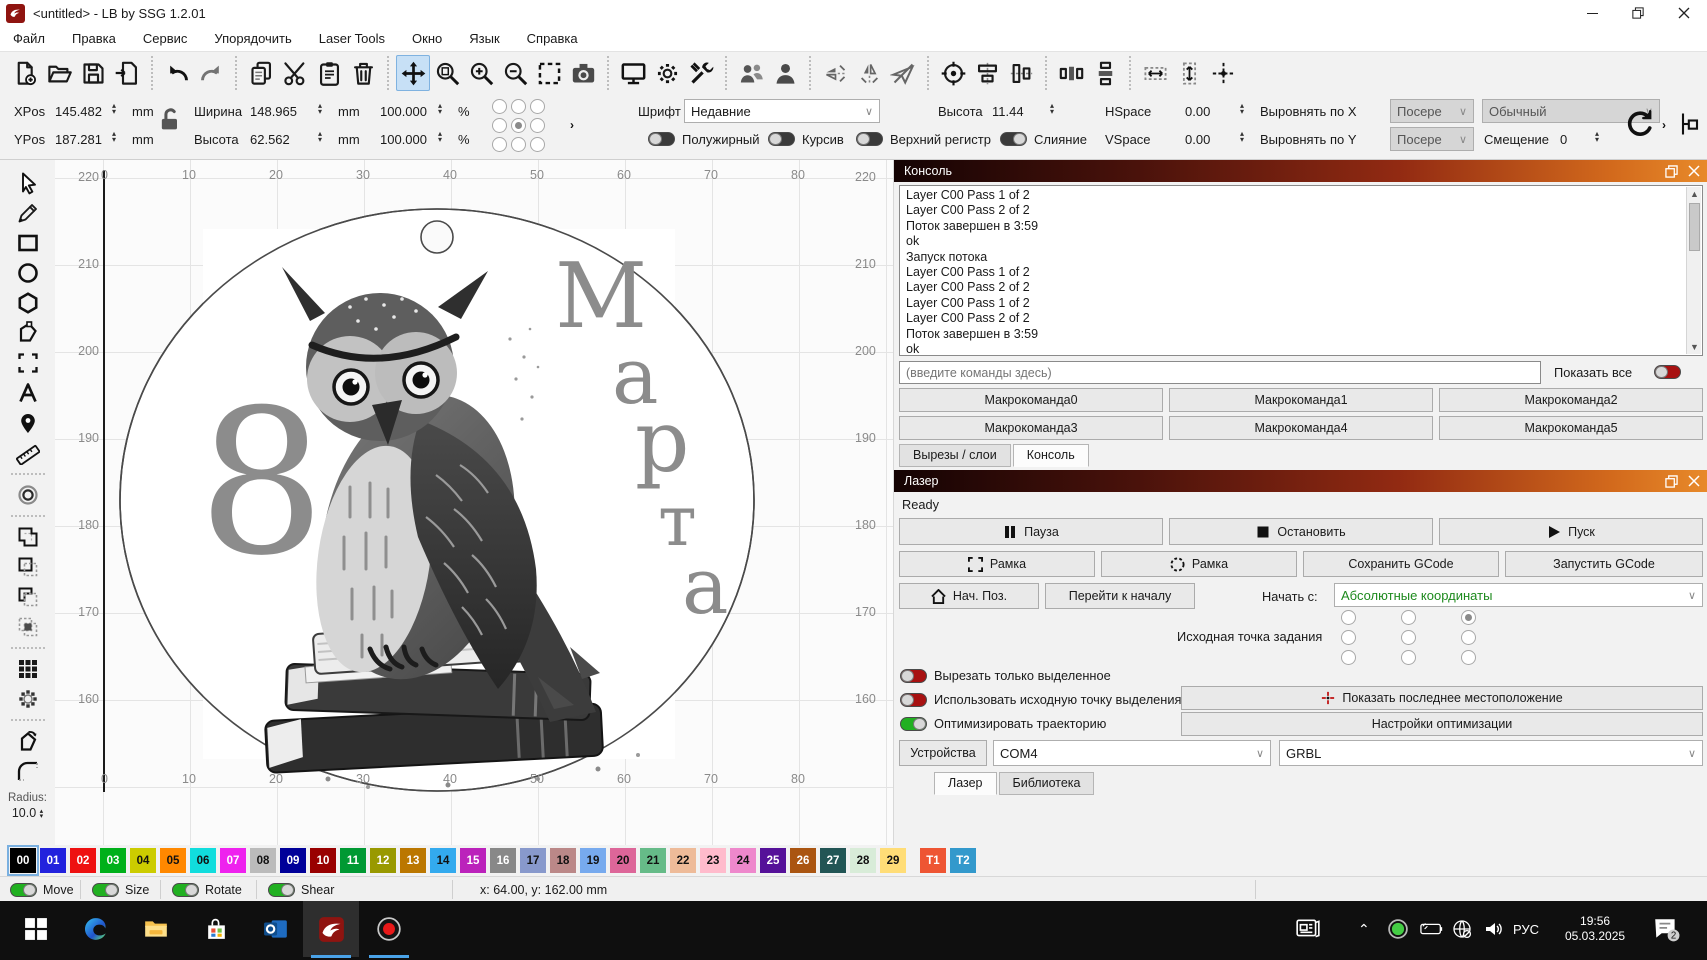 Image resolution: width=1707 pixels, height=960 pixels. I want to click on optimization-settings-button: Настройки оптимизации, so click(1442, 724).